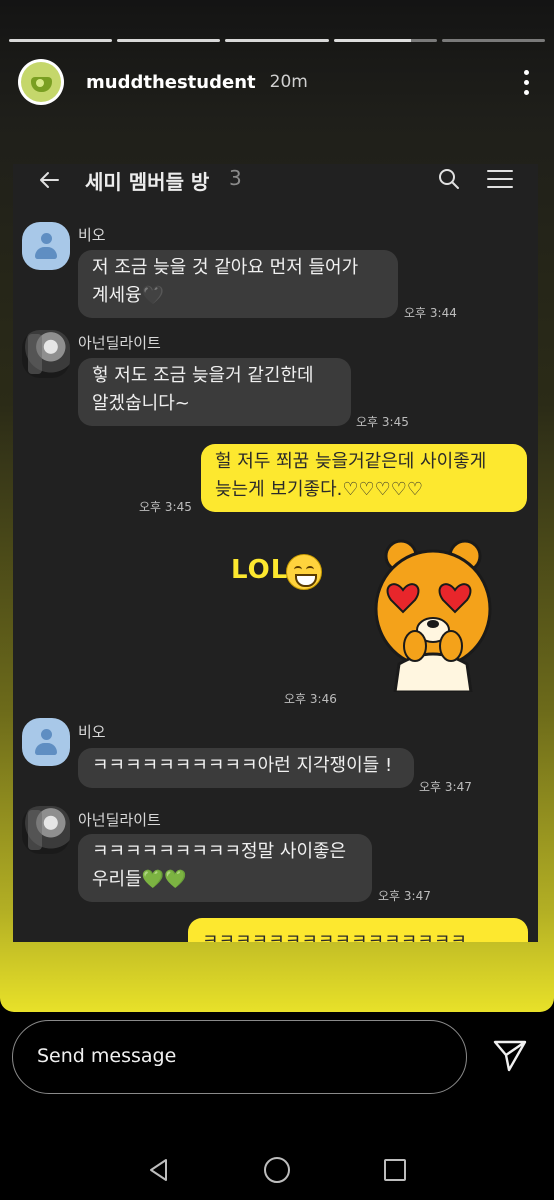 This screenshot has width=554, height=1200. What do you see at coordinates (139, 879) in the screenshot?
I see `message-line: 우리들💚💚` at bounding box center [139, 879].